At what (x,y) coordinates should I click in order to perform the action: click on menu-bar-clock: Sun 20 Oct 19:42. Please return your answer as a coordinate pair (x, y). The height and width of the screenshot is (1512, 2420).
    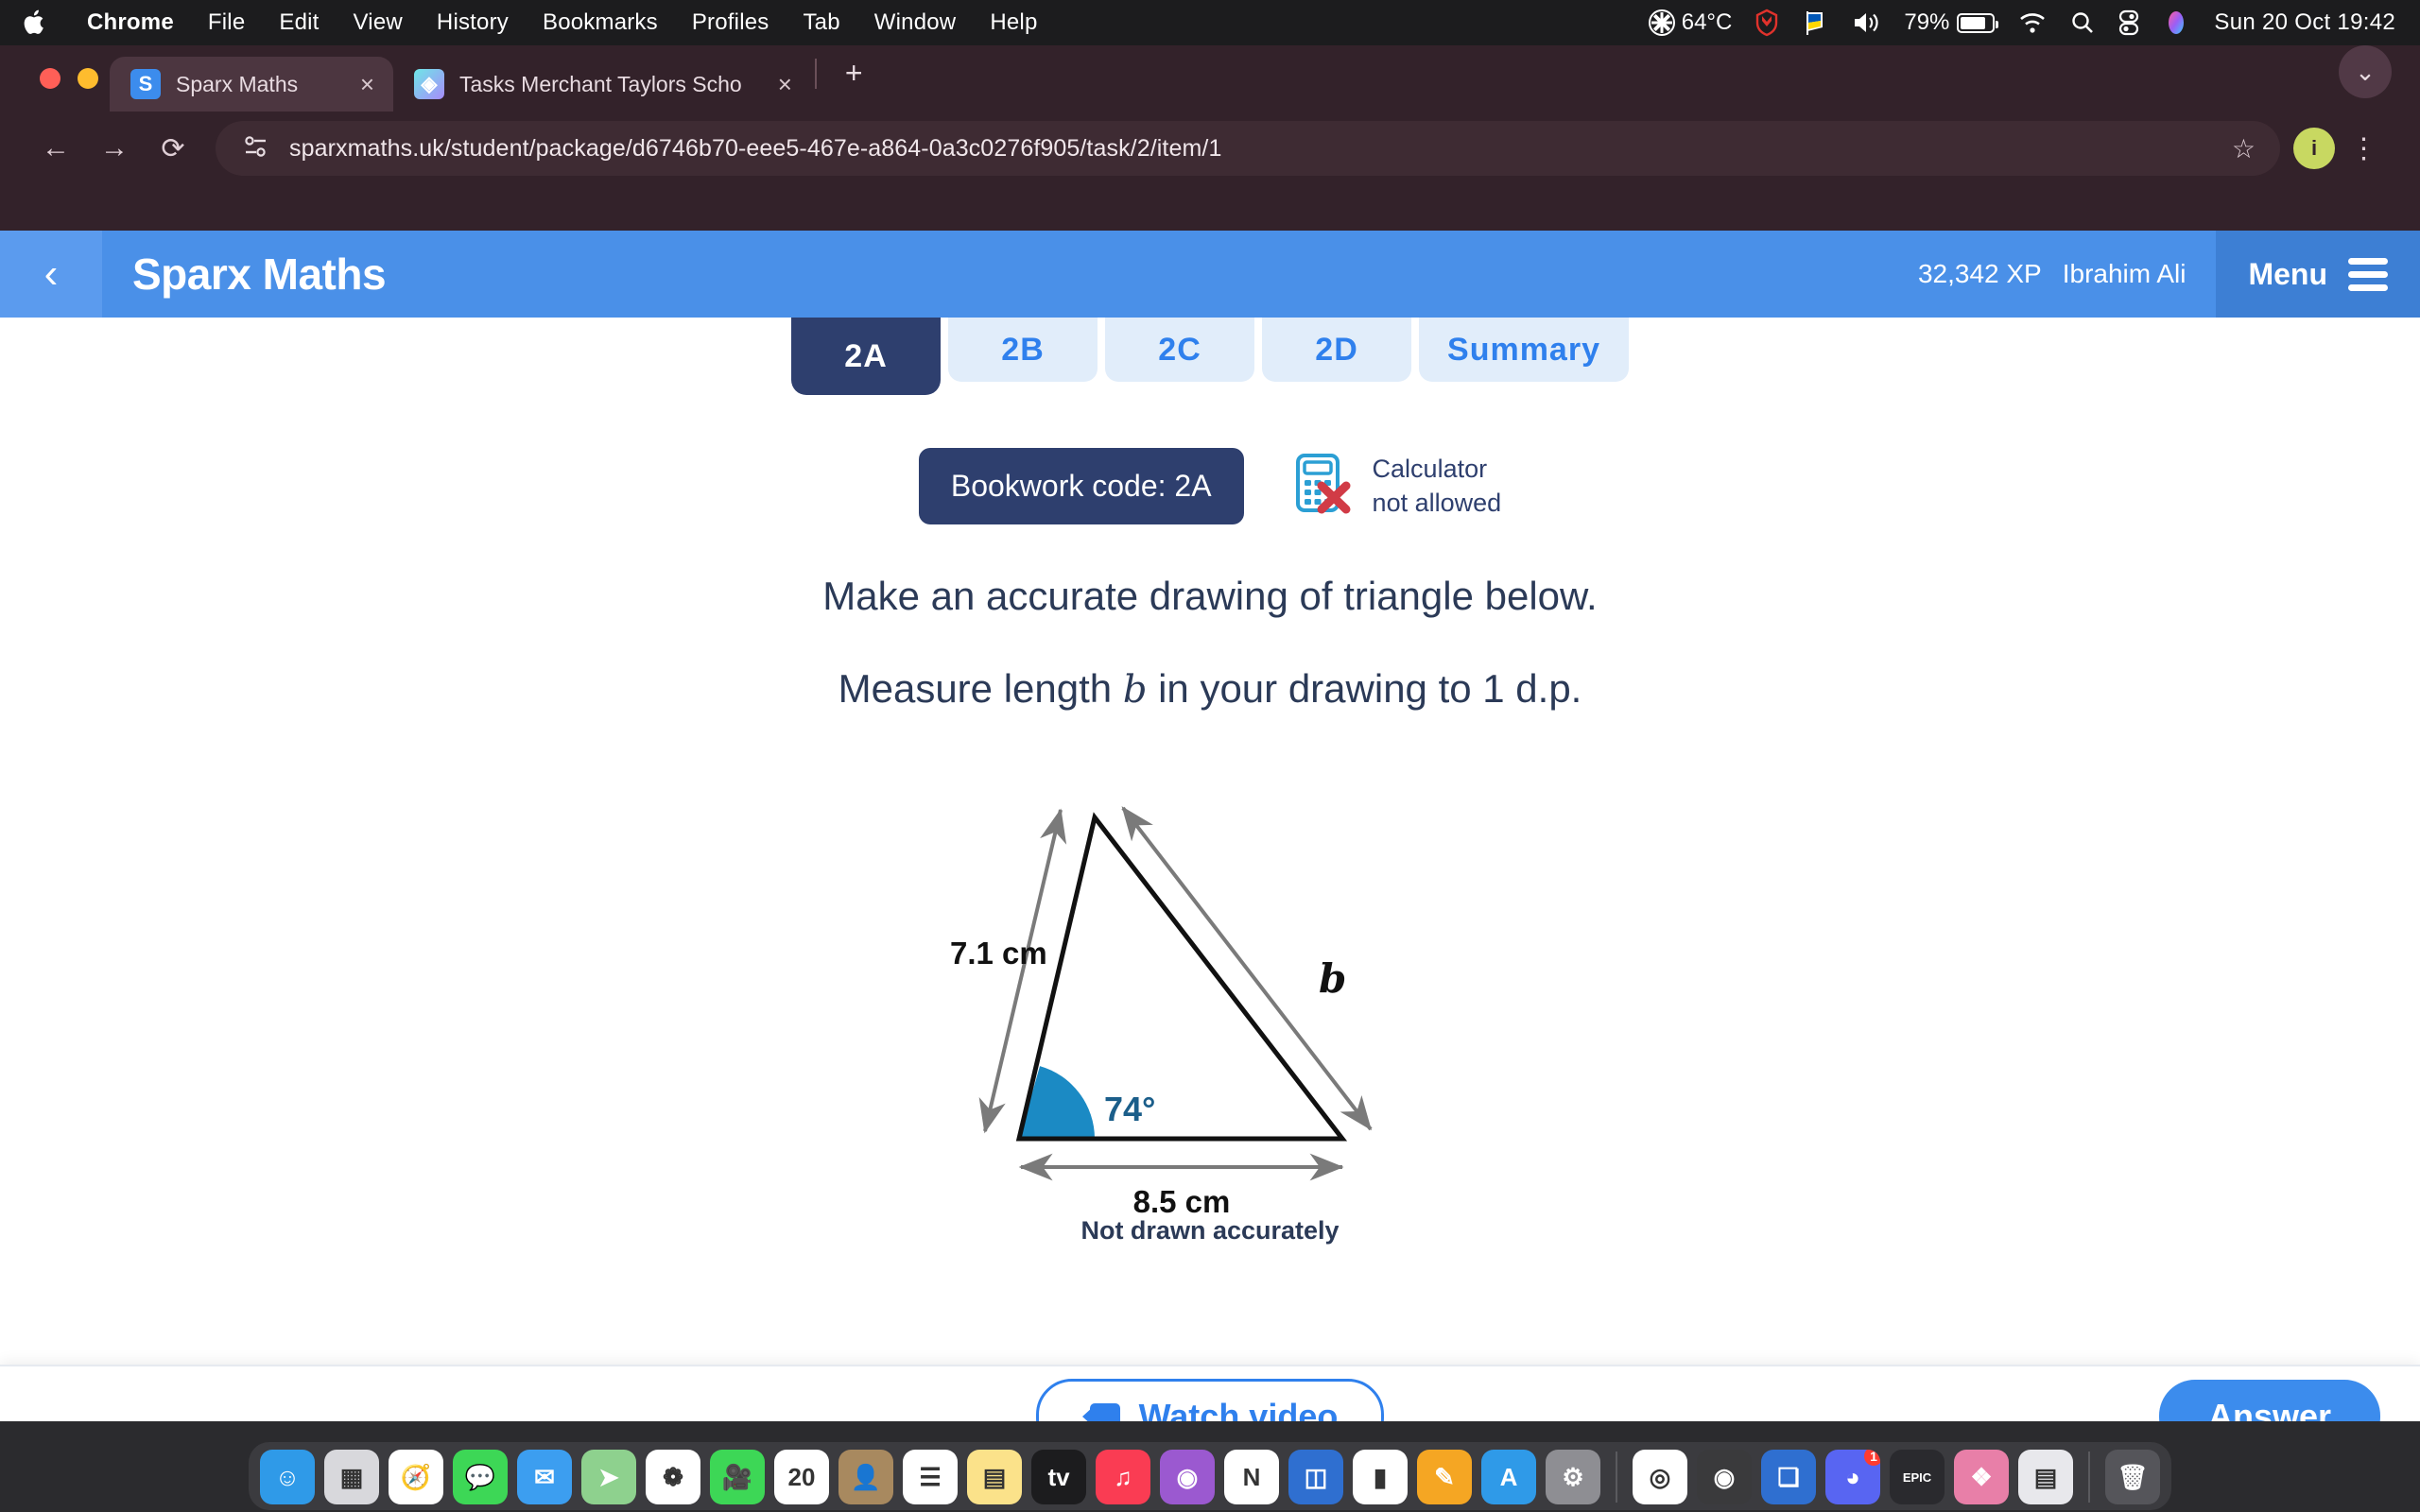
    Looking at the image, I should click on (2298, 22).